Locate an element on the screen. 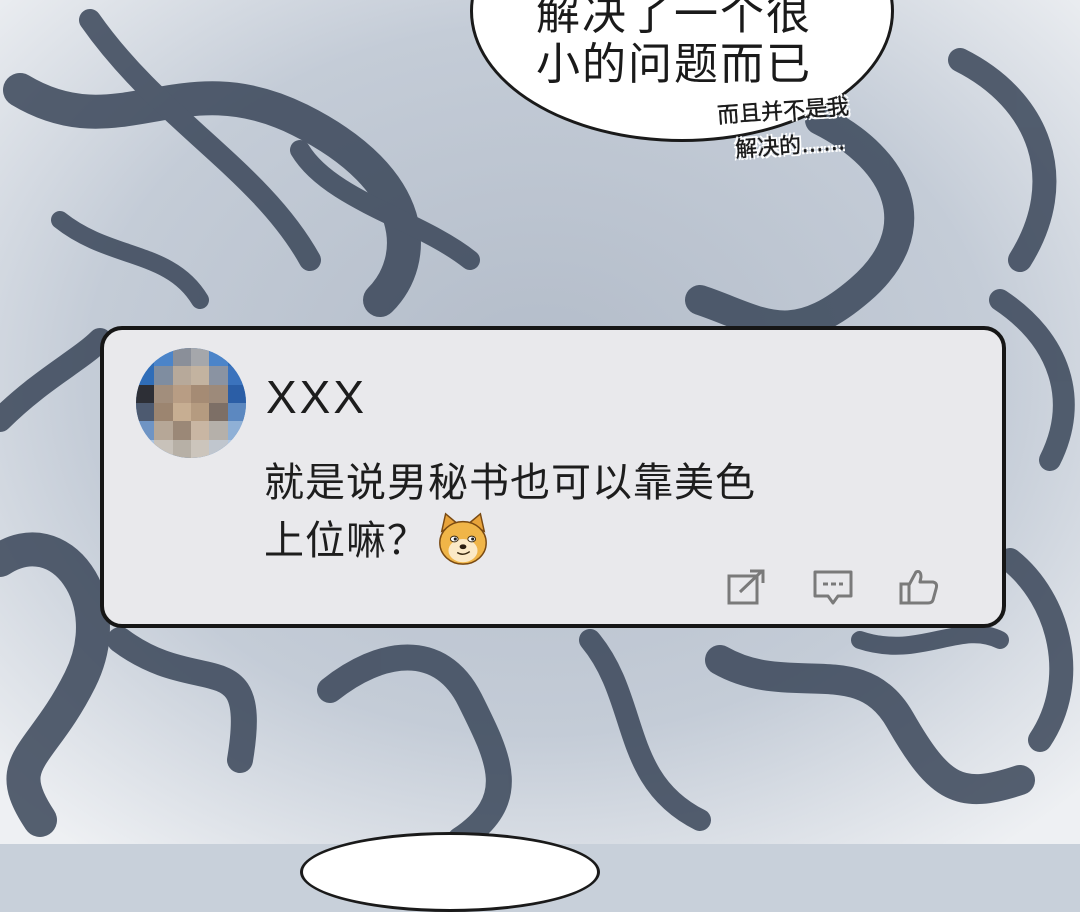 This screenshot has height=912, width=1080. avatar is located at coordinates (191, 403).